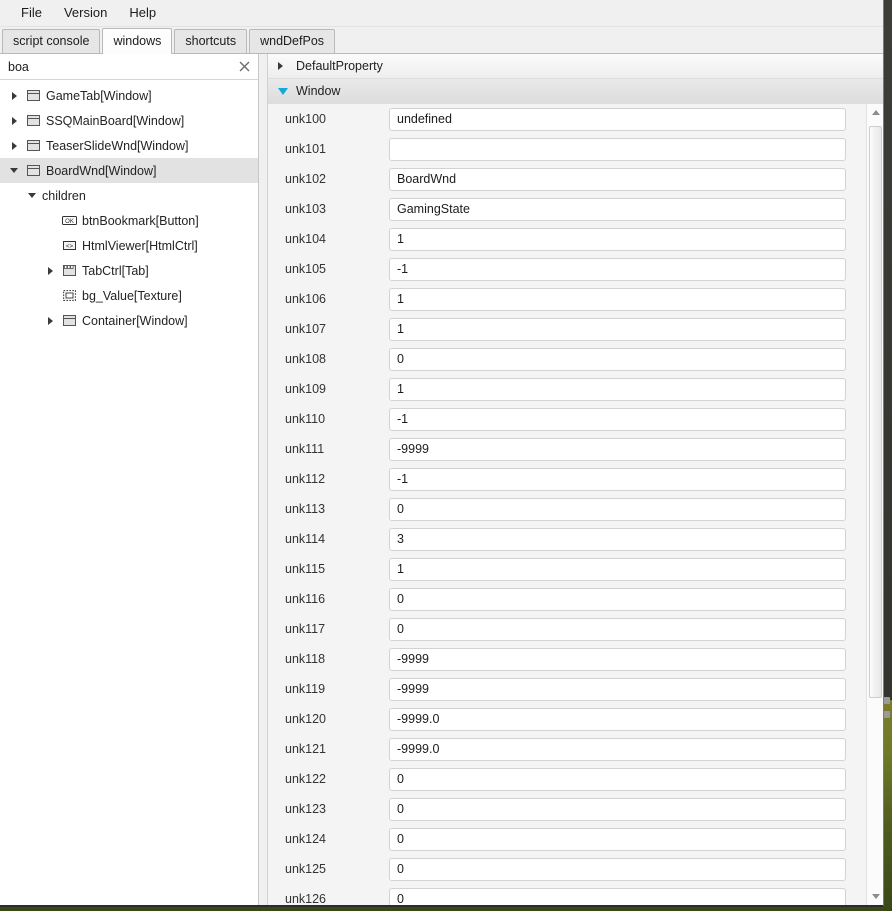  I want to click on close-icon, so click(244, 67).